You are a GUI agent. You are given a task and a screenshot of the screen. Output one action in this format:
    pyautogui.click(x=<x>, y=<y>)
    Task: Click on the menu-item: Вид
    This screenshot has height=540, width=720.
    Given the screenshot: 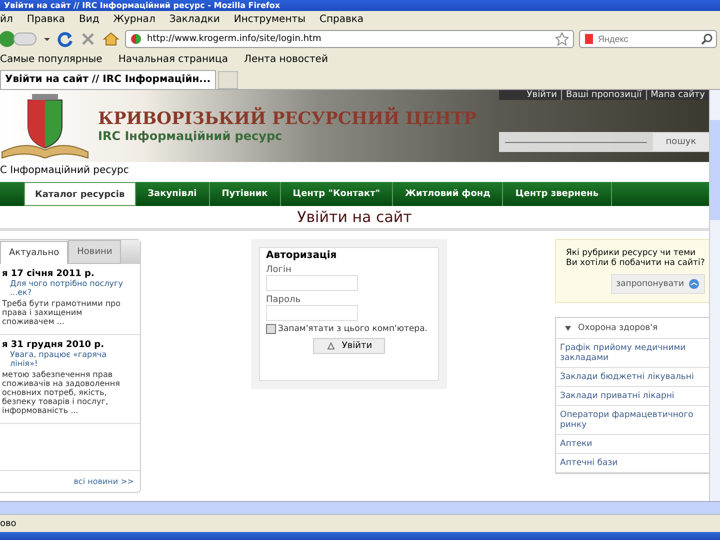 What is the action you would take?
    pyautogui.click(x=89, y=19)
    